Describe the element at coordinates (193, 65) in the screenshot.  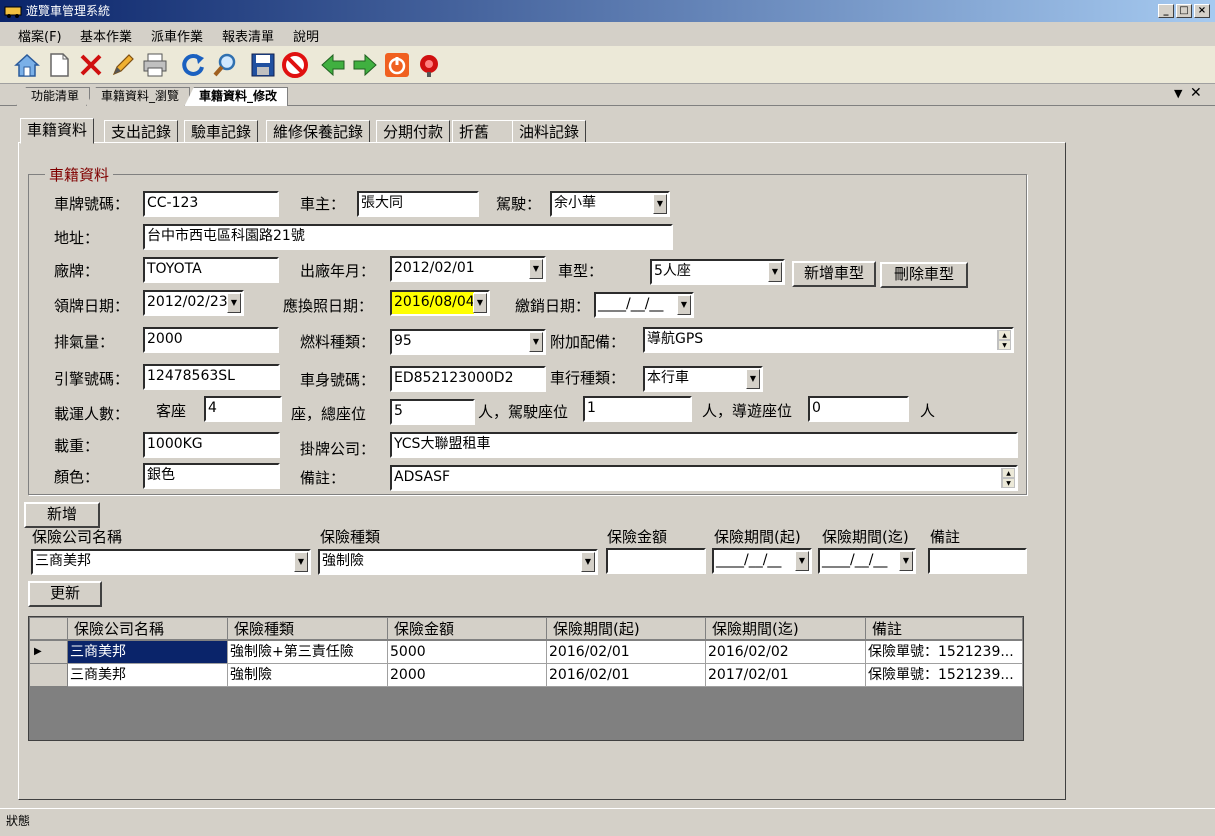
I see `refresh-icon` at that location.